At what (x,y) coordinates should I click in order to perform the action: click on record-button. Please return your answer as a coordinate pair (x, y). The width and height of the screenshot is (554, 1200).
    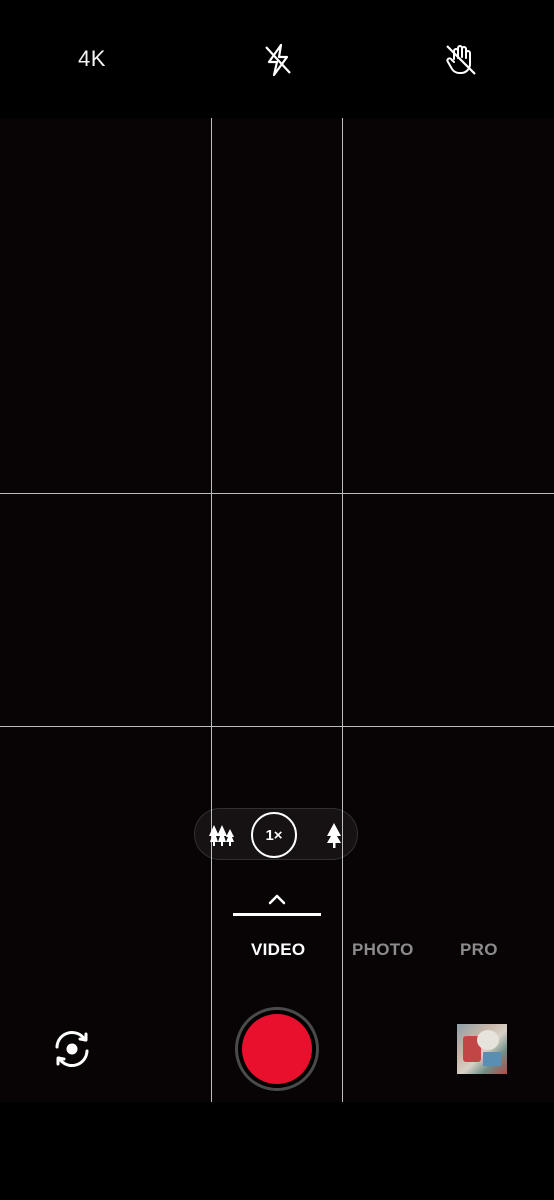
    Looking at the image, I should click on (277, 1049).